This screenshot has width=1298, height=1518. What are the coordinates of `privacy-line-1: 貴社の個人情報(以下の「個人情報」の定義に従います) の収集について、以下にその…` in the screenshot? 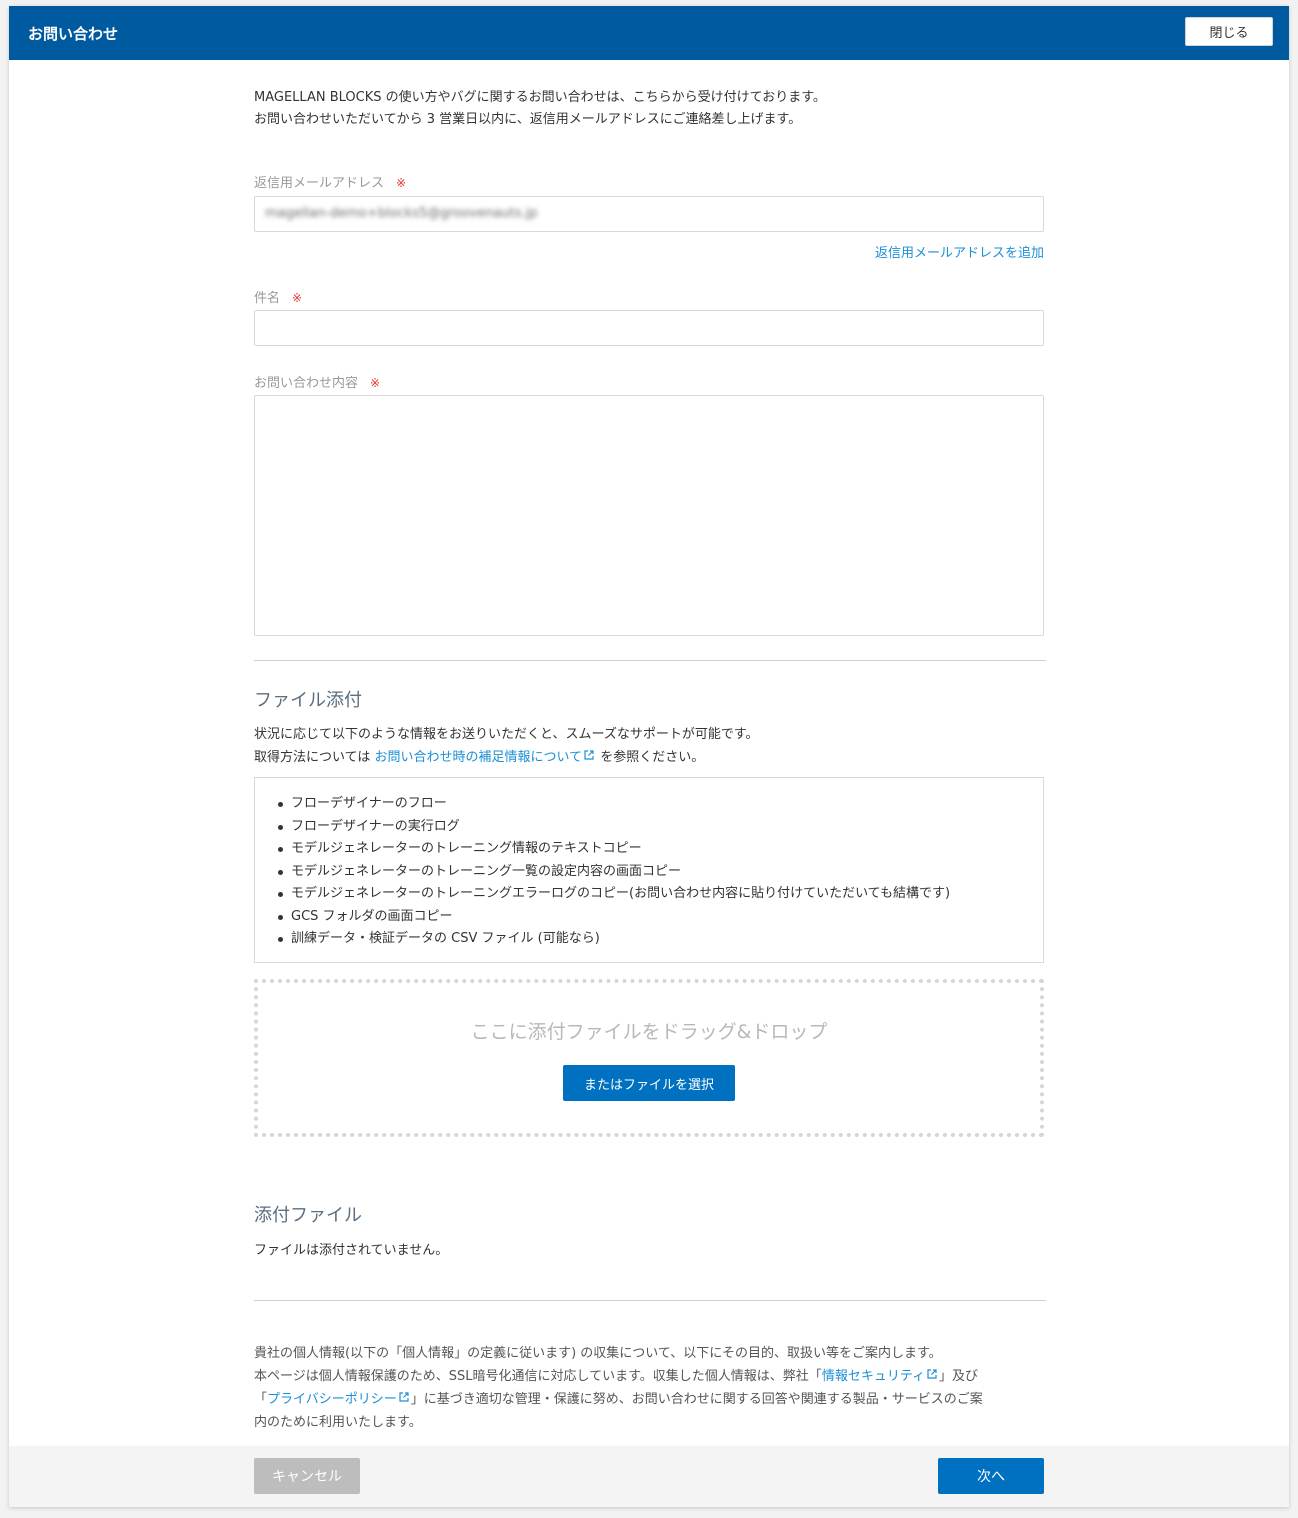 It's located at (598, 1353).